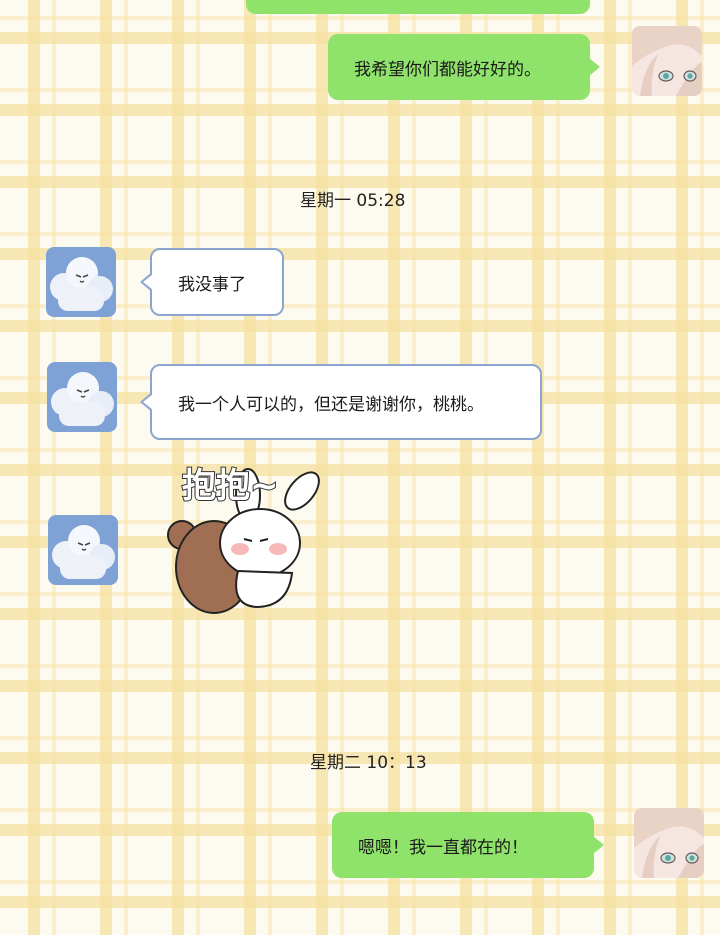 The width and height of the screenshot is (720, 935). I want to click on svg-text: 抱抱~, so click(230, 486).